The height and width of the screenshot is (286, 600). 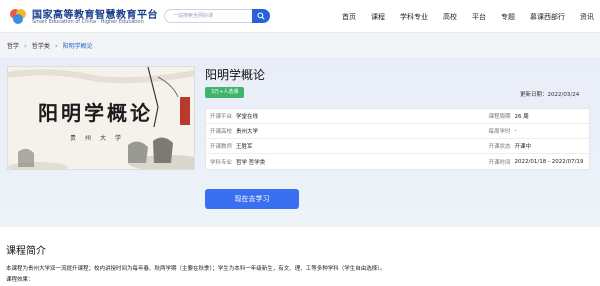 What do you see at coordinates (547, 17) in the screenshot?
I see `nav-mooc-west: 慕课西部行` at bounding box center [547, 17].